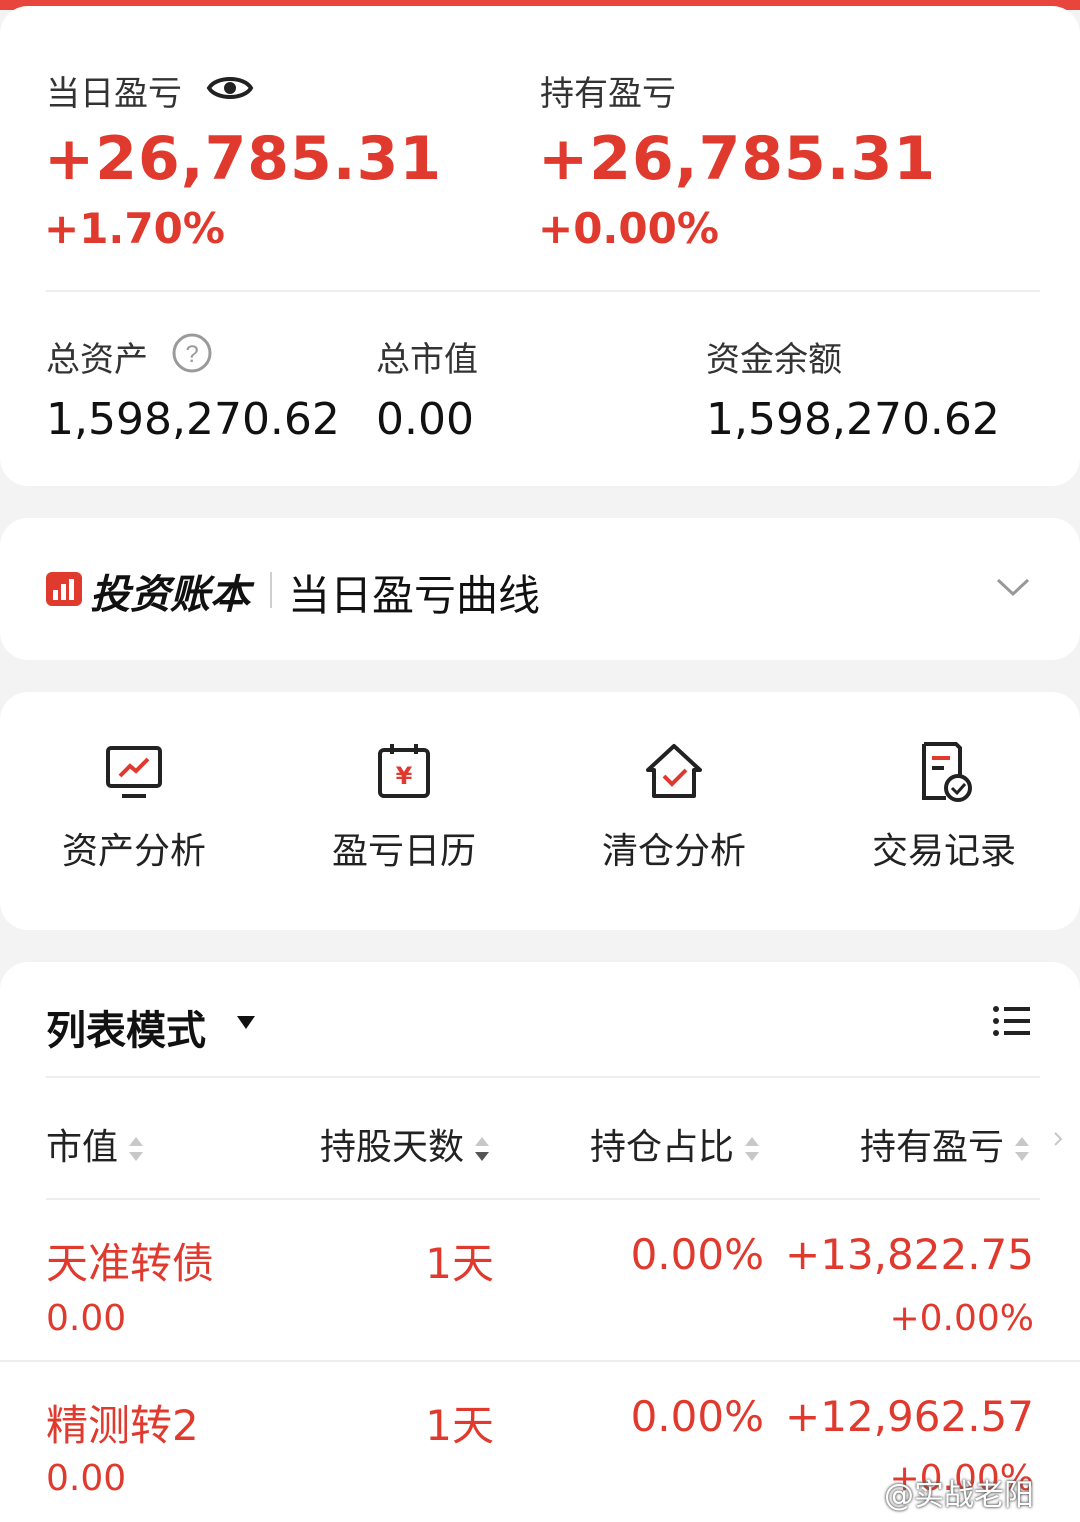 This screenshot has height=1522, width=1080. What do you see at coordinates (403, 851) in the screenshot?
I see `tool-label: 盈亏日历` at bounding box center [403, 851].